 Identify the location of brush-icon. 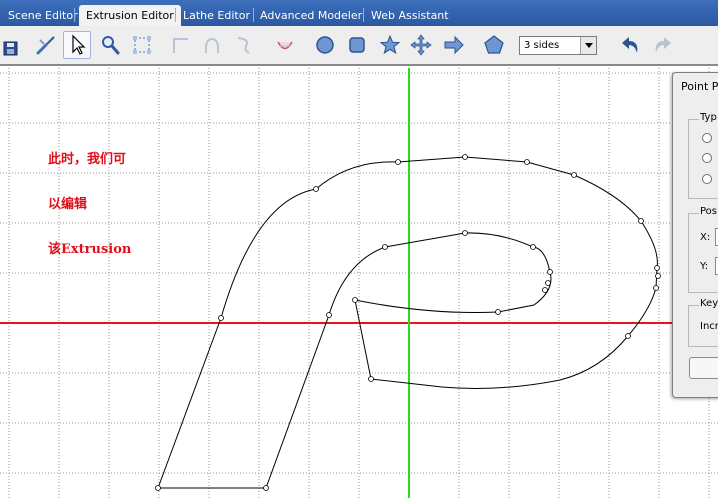
(45, 45).